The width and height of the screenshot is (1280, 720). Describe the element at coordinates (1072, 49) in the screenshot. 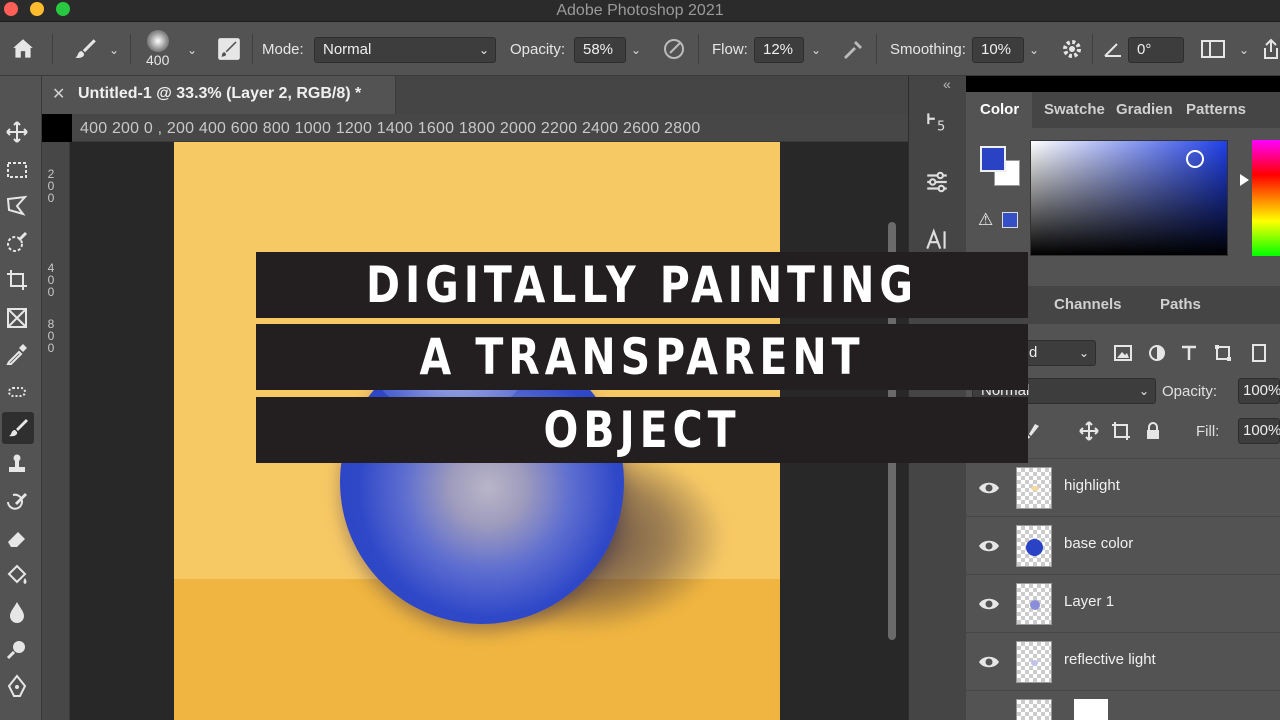

I see `gear-icon` at that location.